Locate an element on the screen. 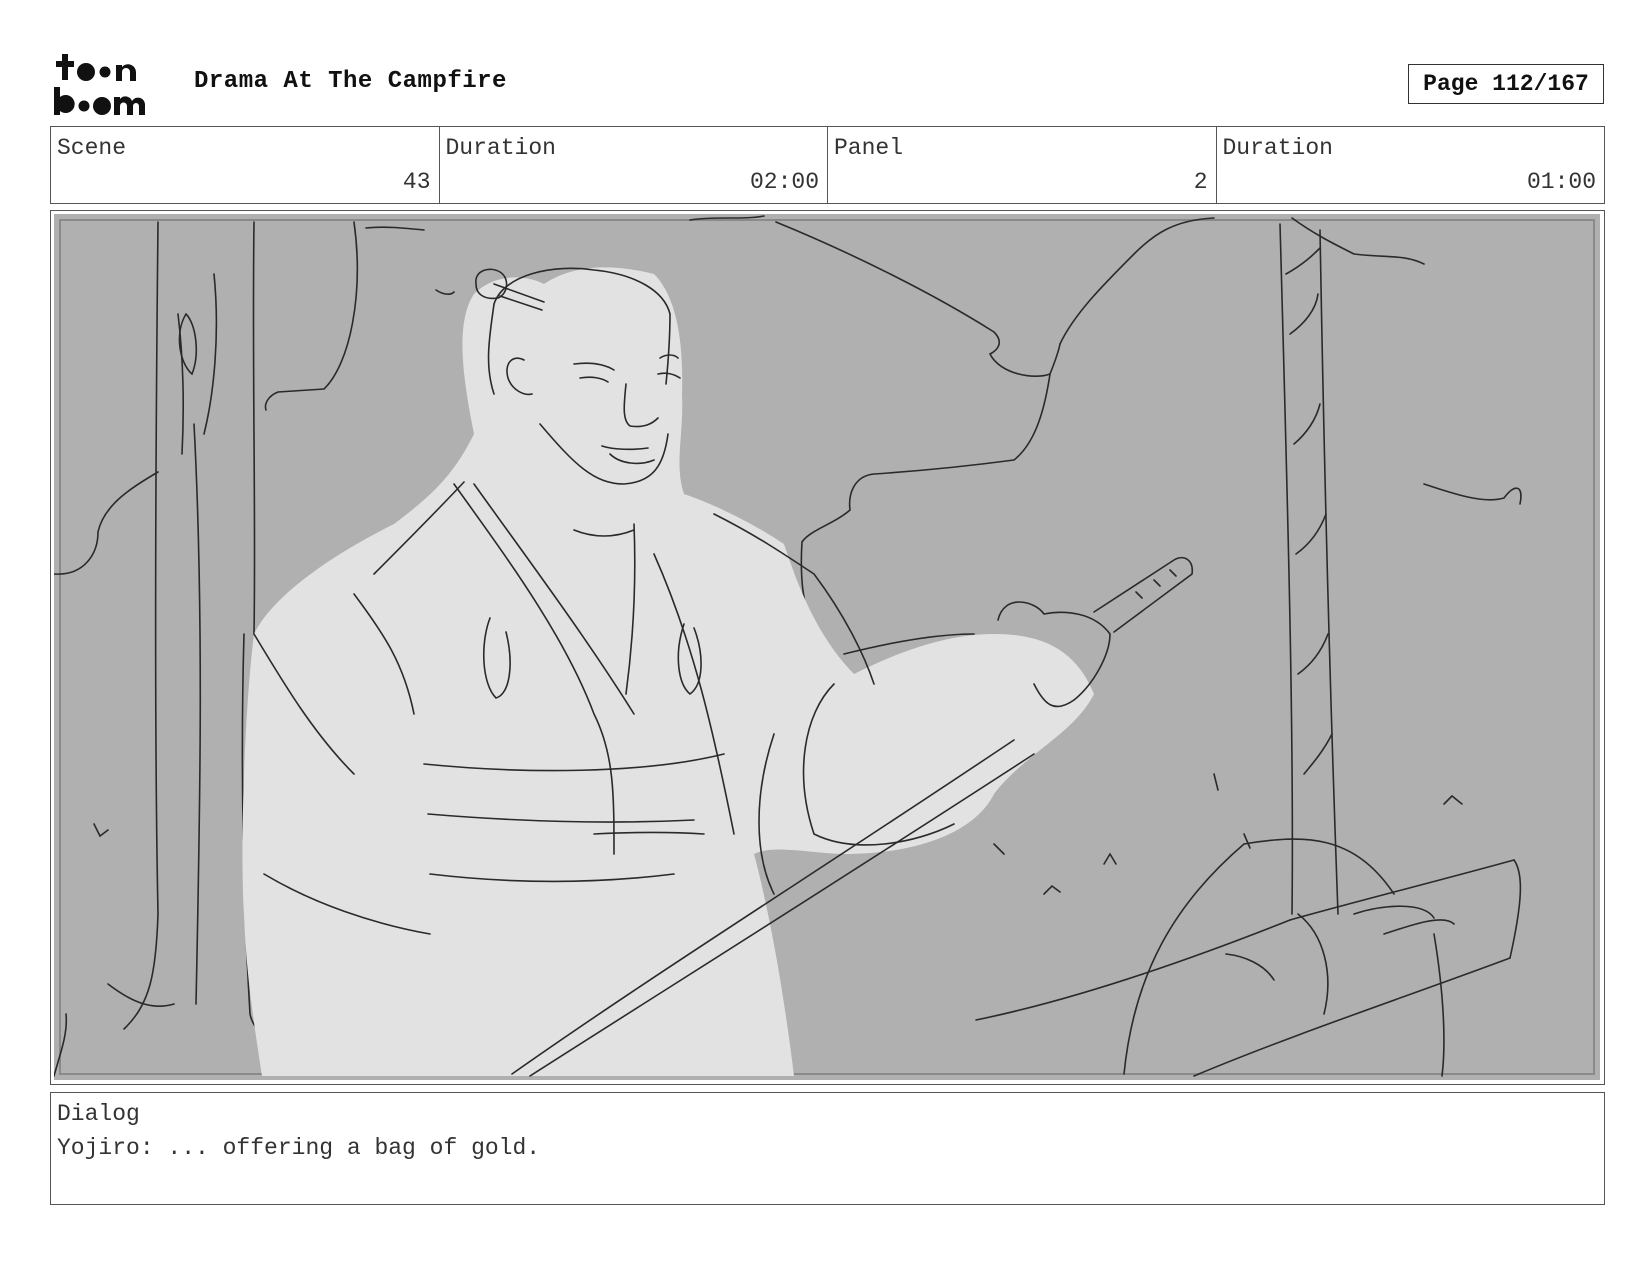  toon-boom-logo is located at coordinates (100, 84).